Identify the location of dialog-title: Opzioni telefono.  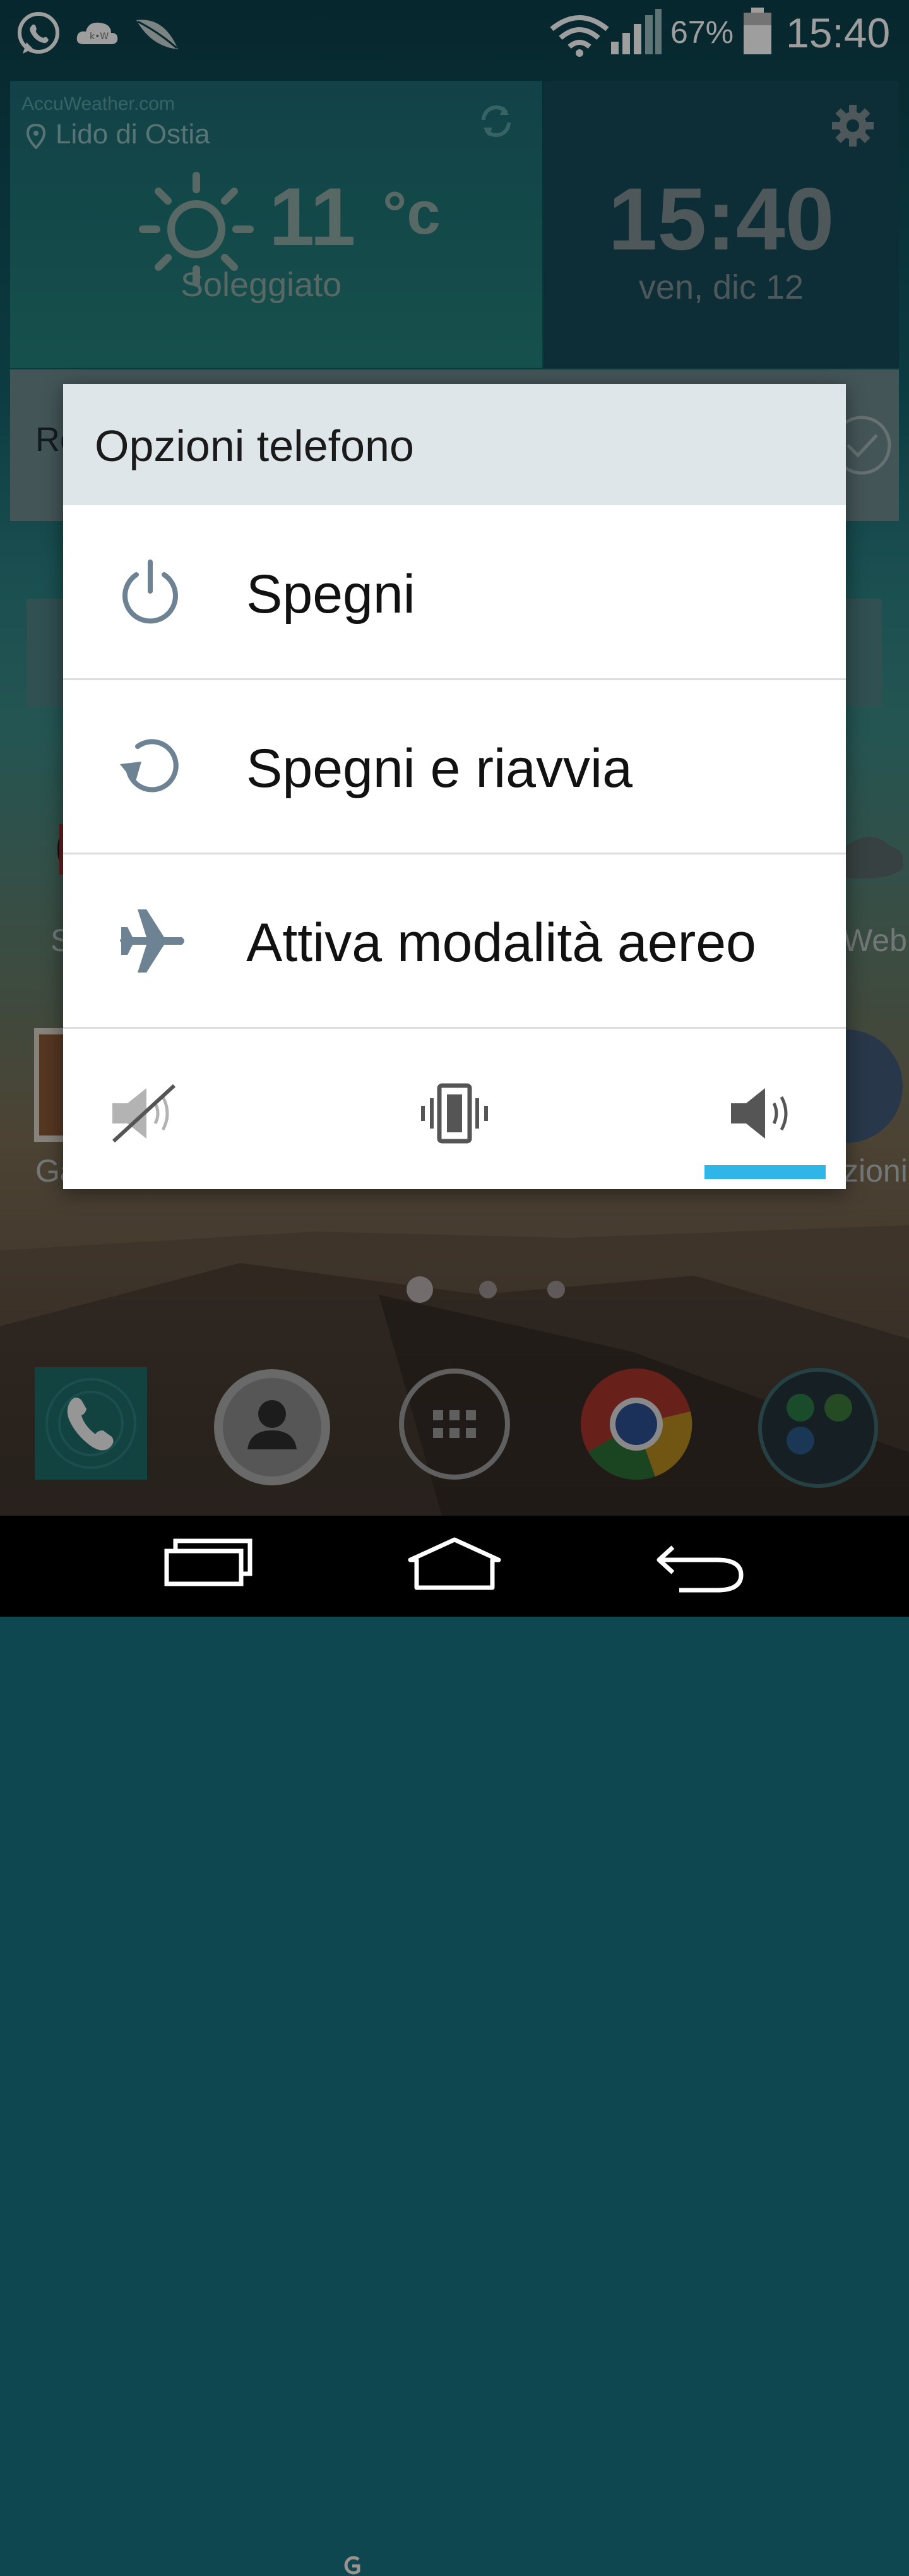
(254, 445).